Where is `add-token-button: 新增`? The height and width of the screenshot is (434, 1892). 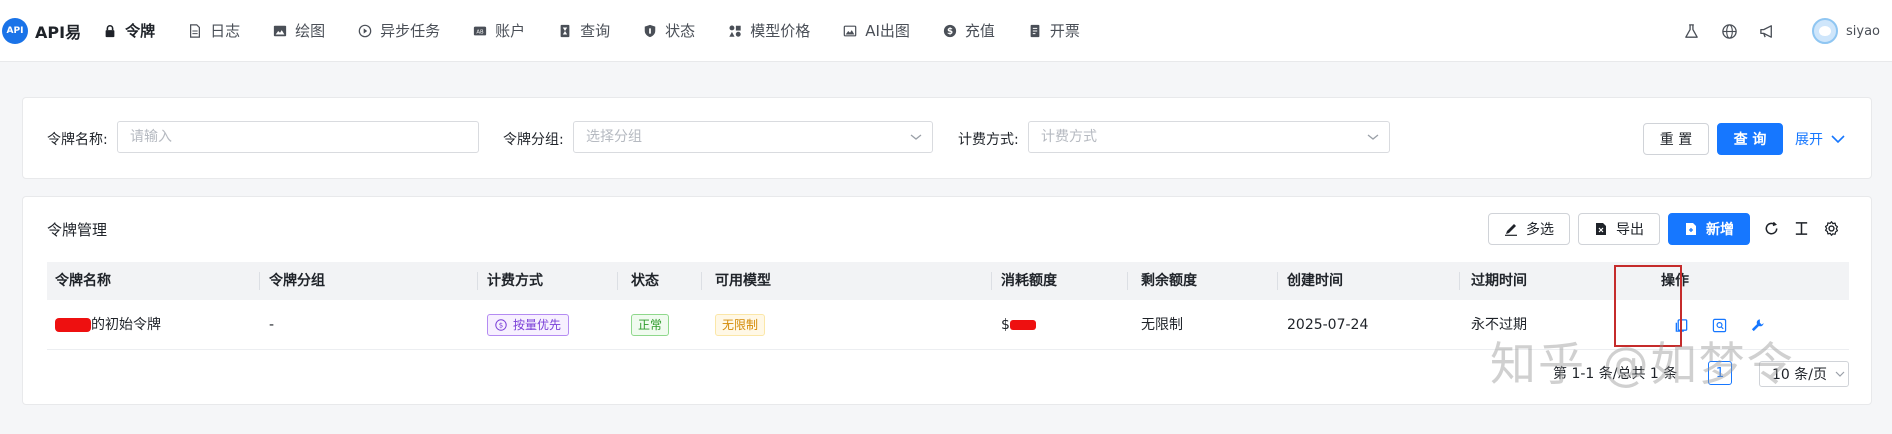 add-token-button: 新增 is located at coordinates (1709, 229).